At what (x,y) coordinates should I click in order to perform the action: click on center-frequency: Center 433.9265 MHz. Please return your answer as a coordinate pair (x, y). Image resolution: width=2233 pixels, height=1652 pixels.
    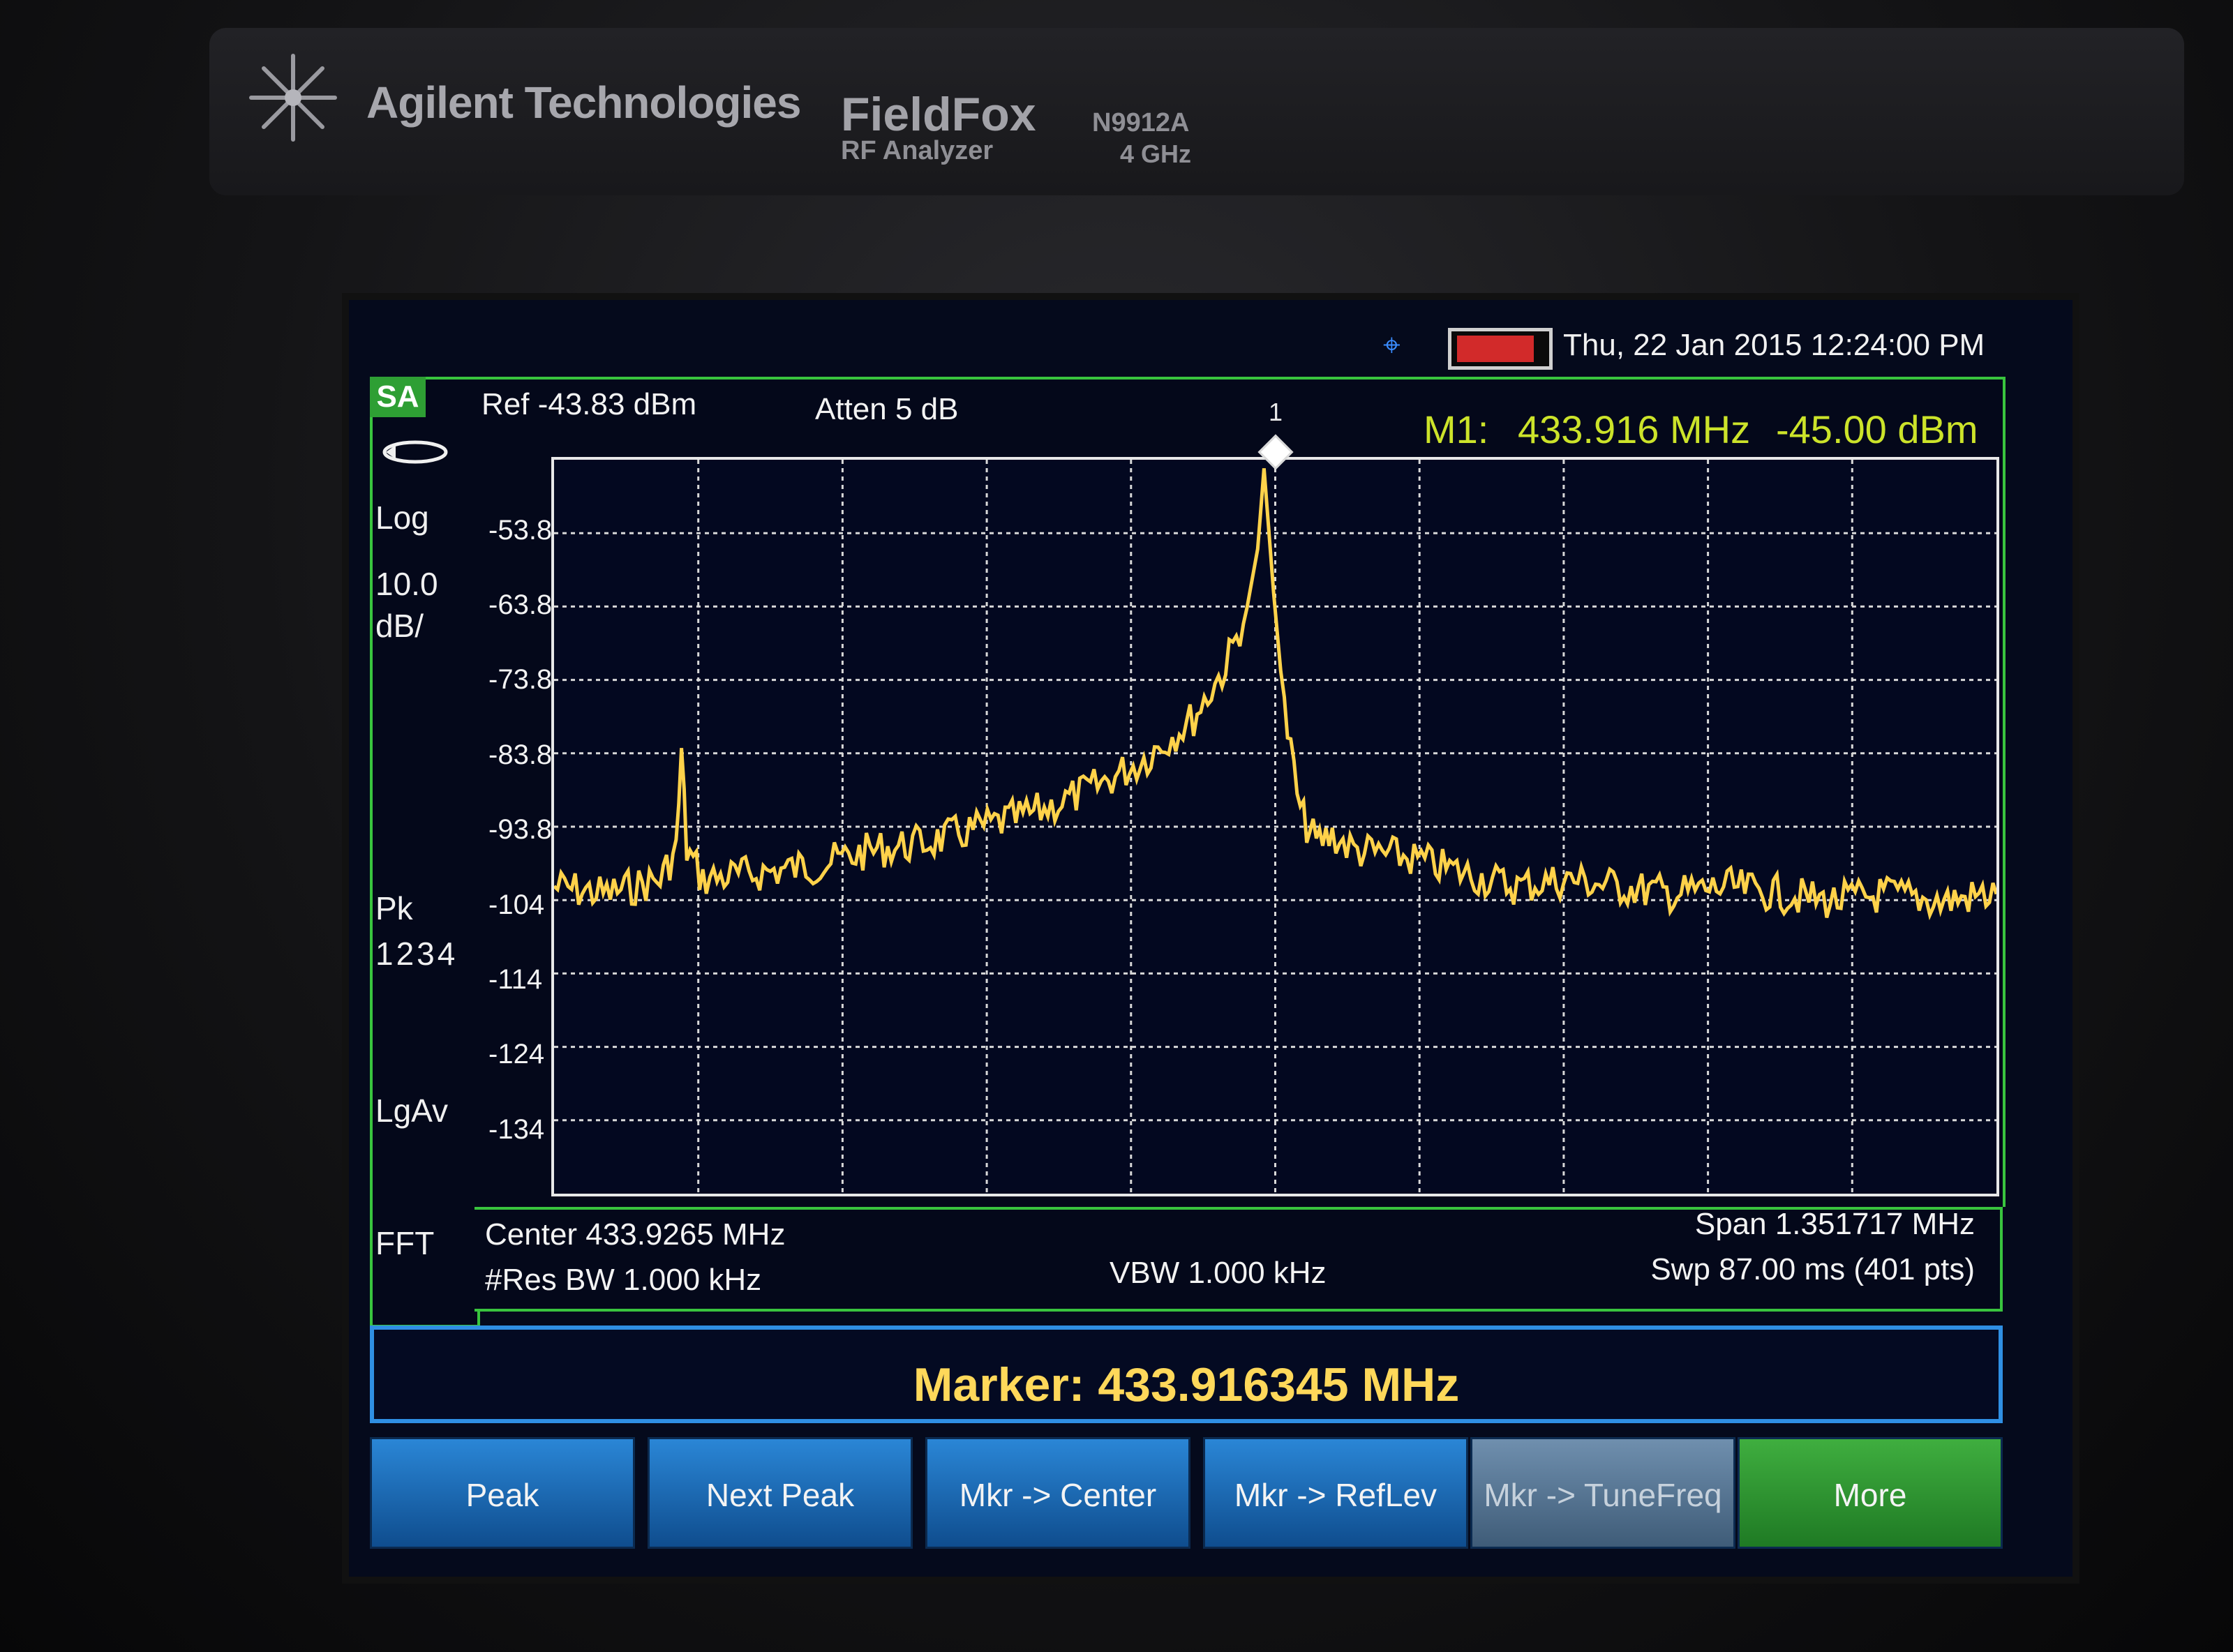
    Looking at the image, I should click on (635, 1234).